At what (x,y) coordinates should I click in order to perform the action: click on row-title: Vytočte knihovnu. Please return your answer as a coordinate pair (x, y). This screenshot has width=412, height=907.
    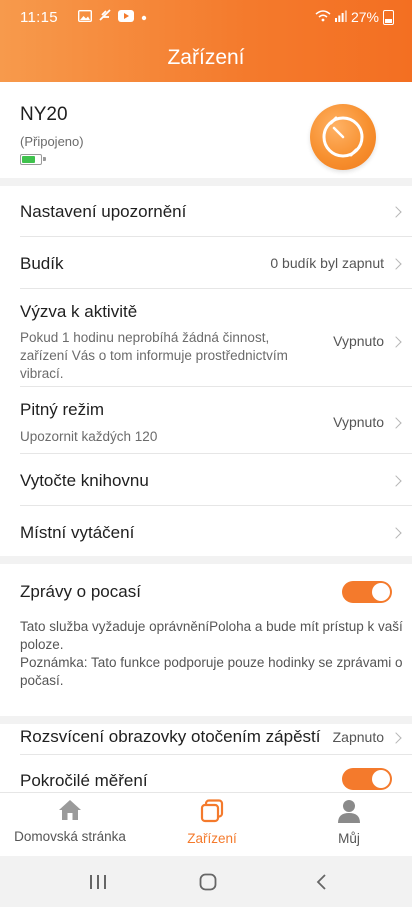
    Looking at the image, I should click on (84, 480).